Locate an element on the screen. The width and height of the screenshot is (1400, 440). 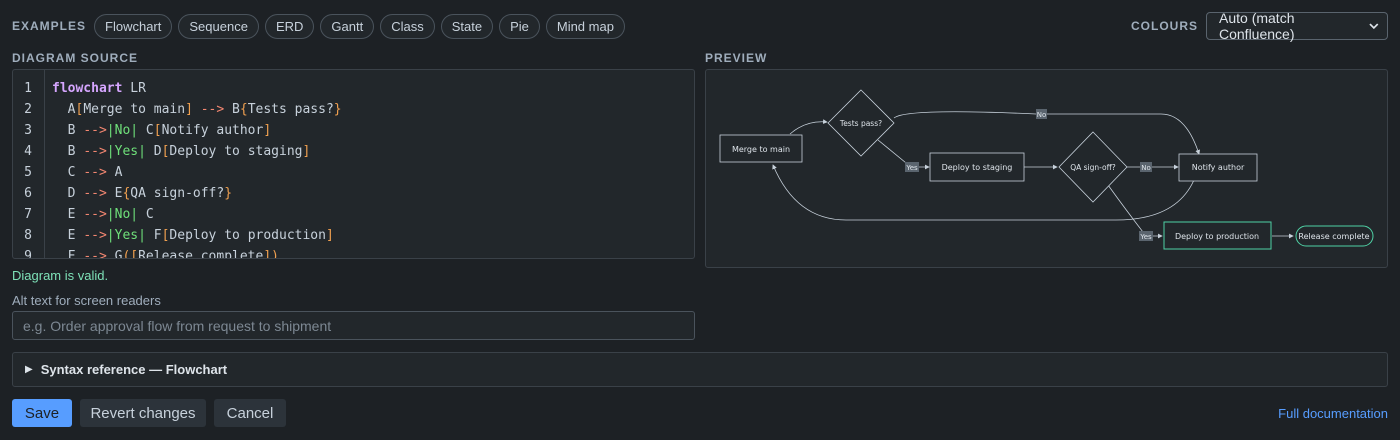
code-line: flowchart LR is located at coordinates (99, 88).